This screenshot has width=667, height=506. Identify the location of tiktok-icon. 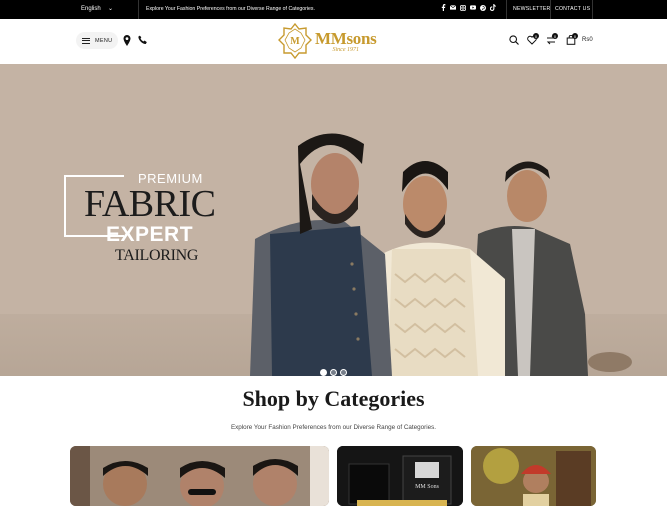
(493, 7).